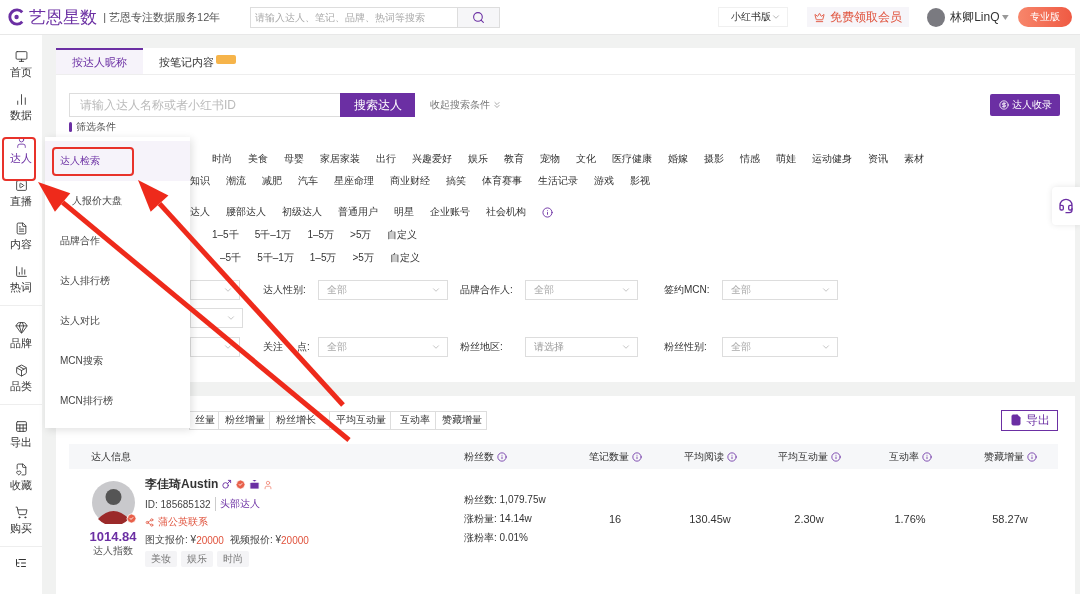 Image resolution: width=1080 pixels, height=594 pixels. I want to click on filter-option: 医疗健康, so click(632, 159).